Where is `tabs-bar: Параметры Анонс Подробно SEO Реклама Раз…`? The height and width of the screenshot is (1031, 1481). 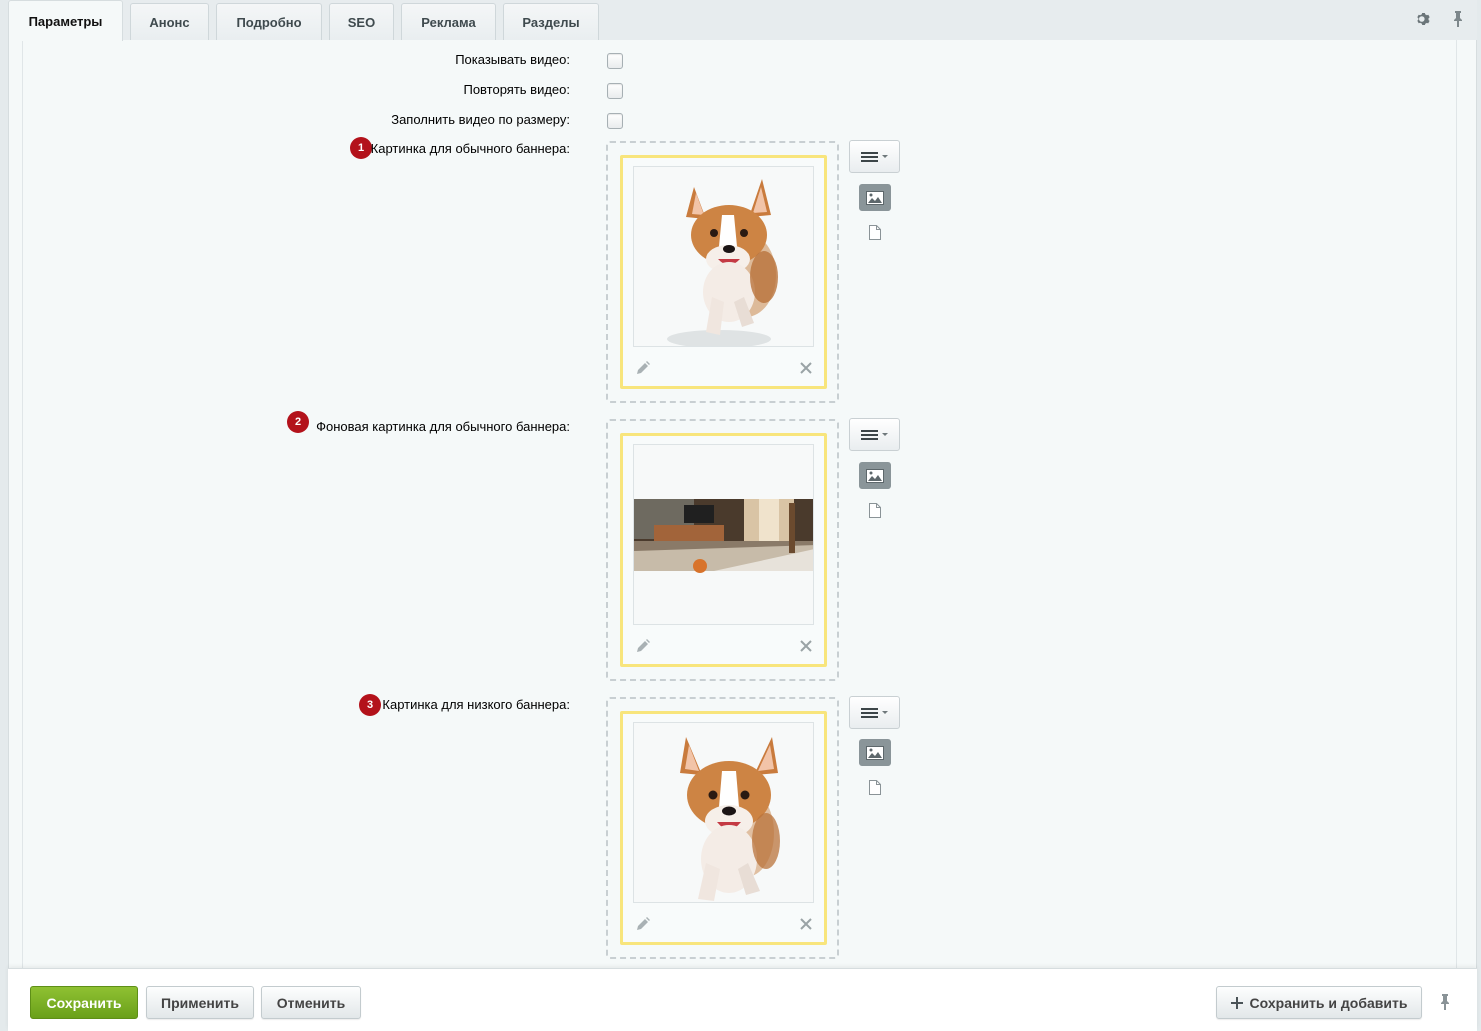
tabs-bar: Параметры Анонс Подробно SEO Реклама Раз… is located at coordinates (742, 20).